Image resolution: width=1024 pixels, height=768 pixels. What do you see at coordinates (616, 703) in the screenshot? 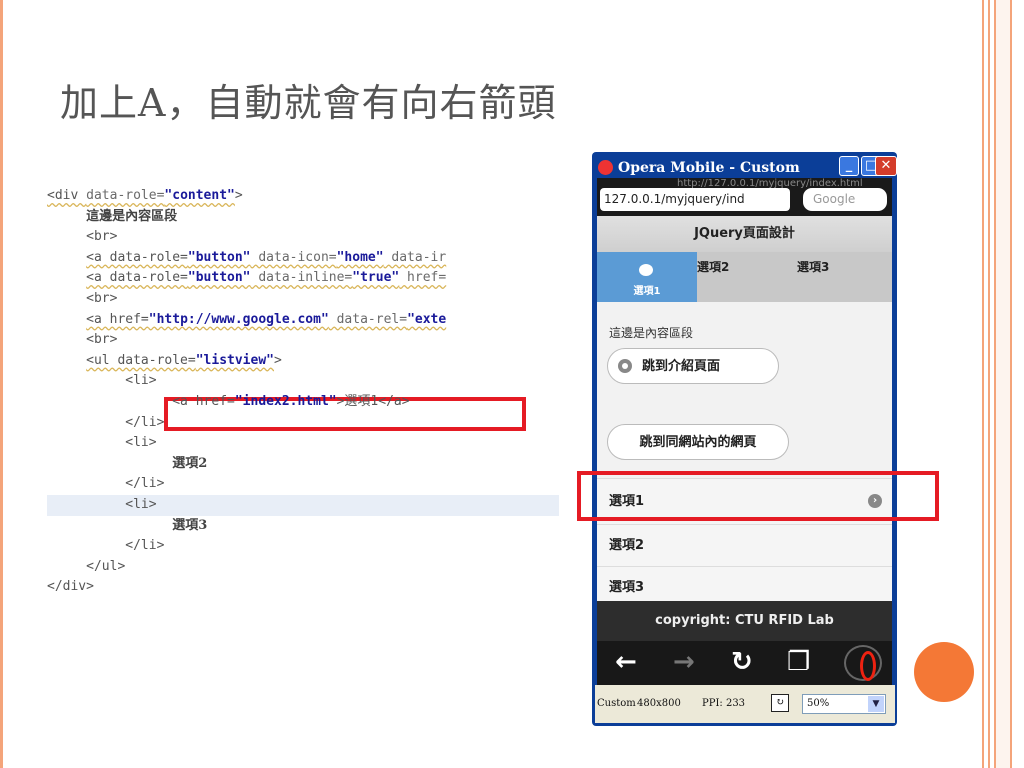
I see `profile-label: Custom` at bounding box center [616, 703].